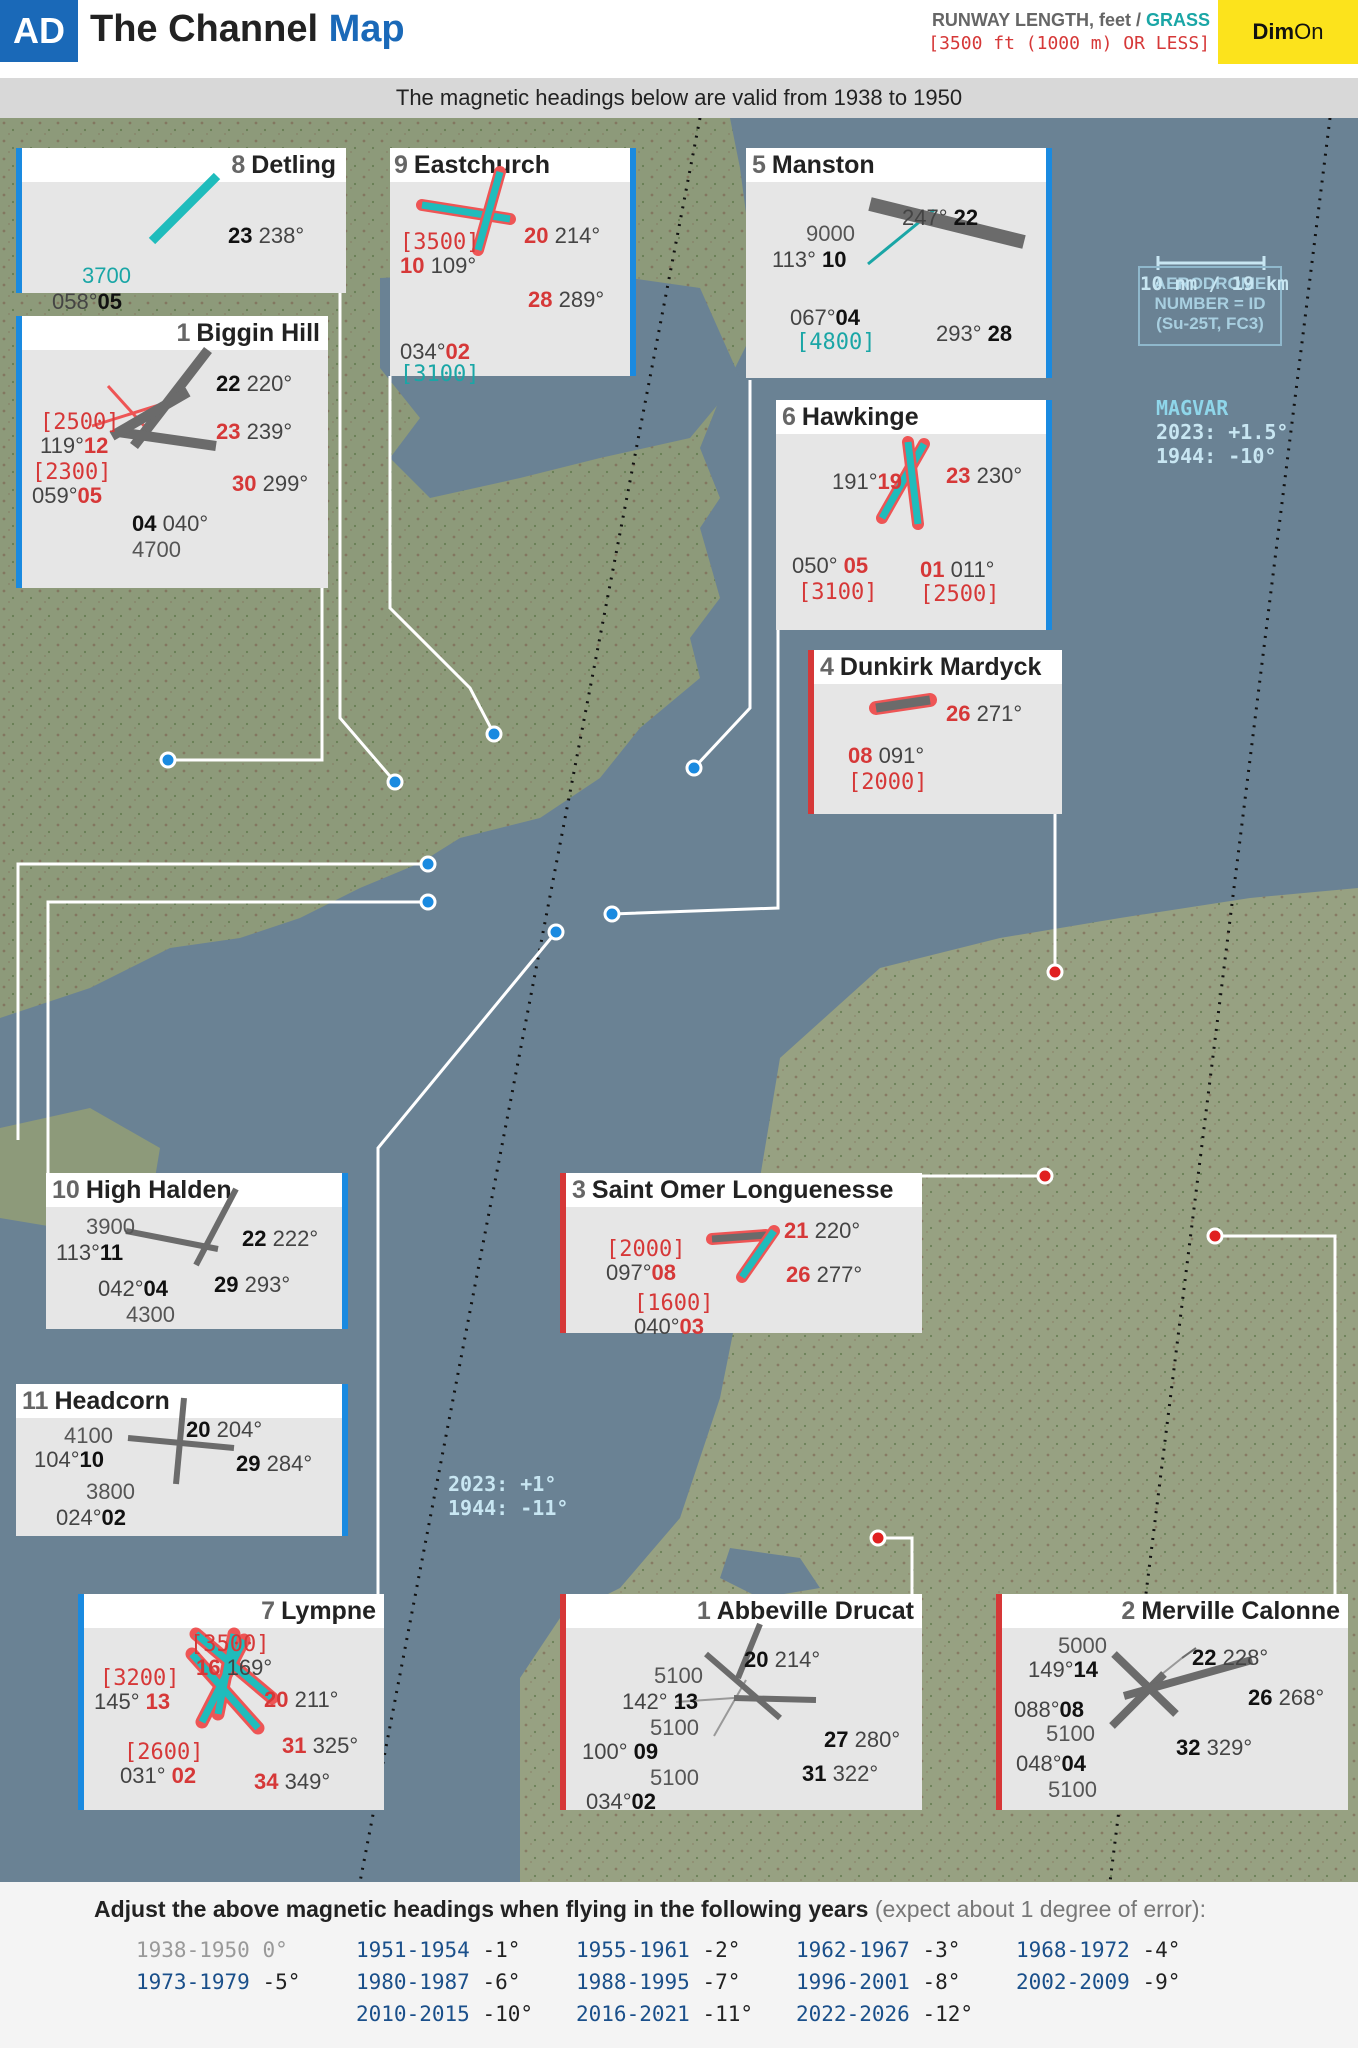 This screenshot has width=1358, height=2048. Describe the element at coordinates (181, 231) in the screenshot. I see `card-detling: 8 Detling 23 238° 3700 058°05` at that location.